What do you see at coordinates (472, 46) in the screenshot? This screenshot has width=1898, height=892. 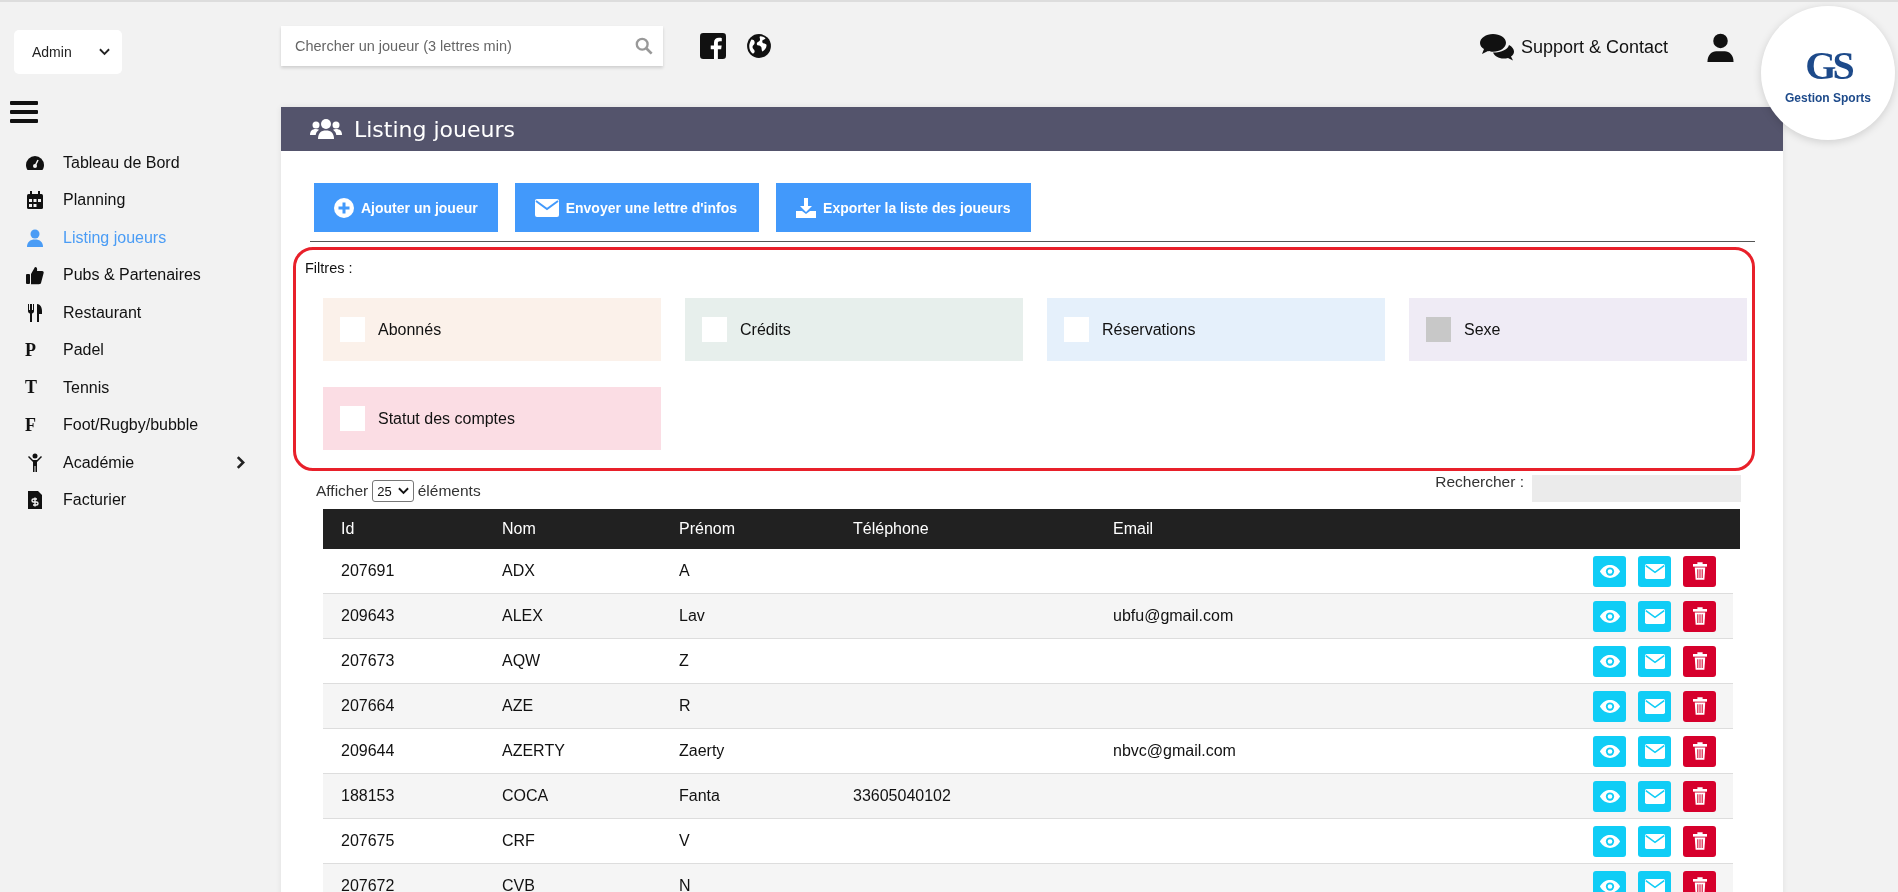 I see `search-field: Chercher un joueur (3 lettres min)` at bounding box center [472, 46].